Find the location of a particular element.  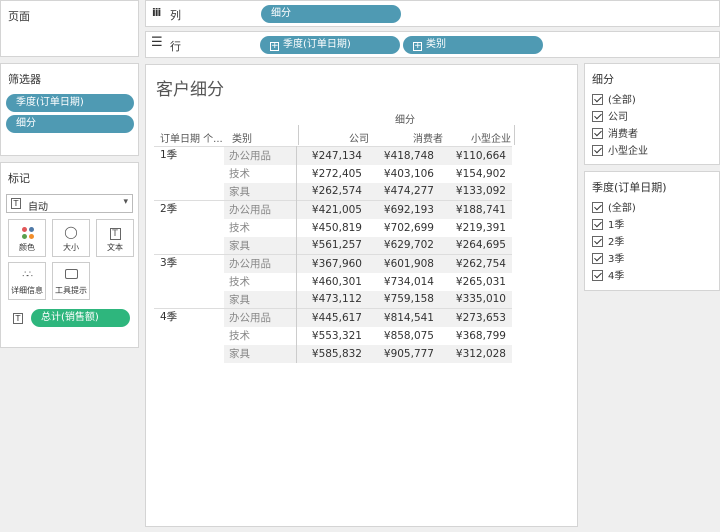

value-cell: ¥474,277 is located at coordinates (404, 191).